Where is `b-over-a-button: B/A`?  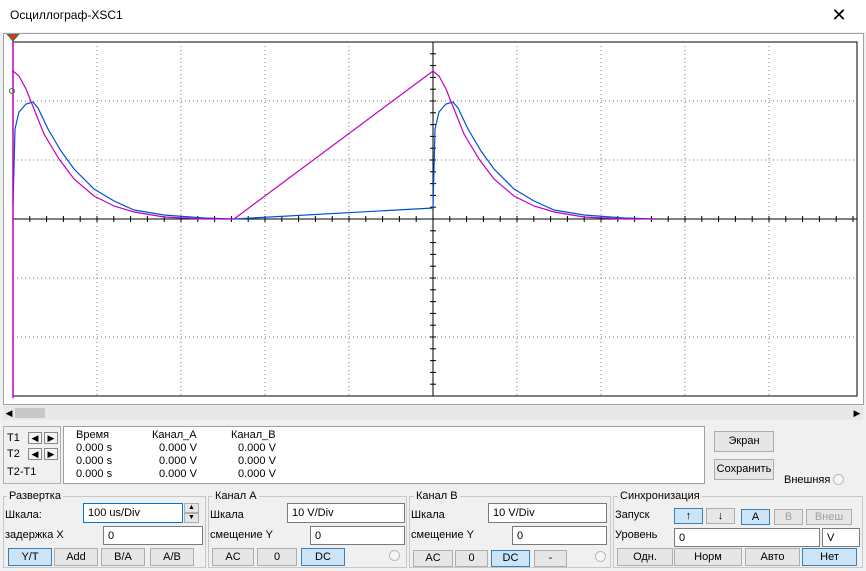
b-over-a-button: B/A is located at coordinates (123, 557).